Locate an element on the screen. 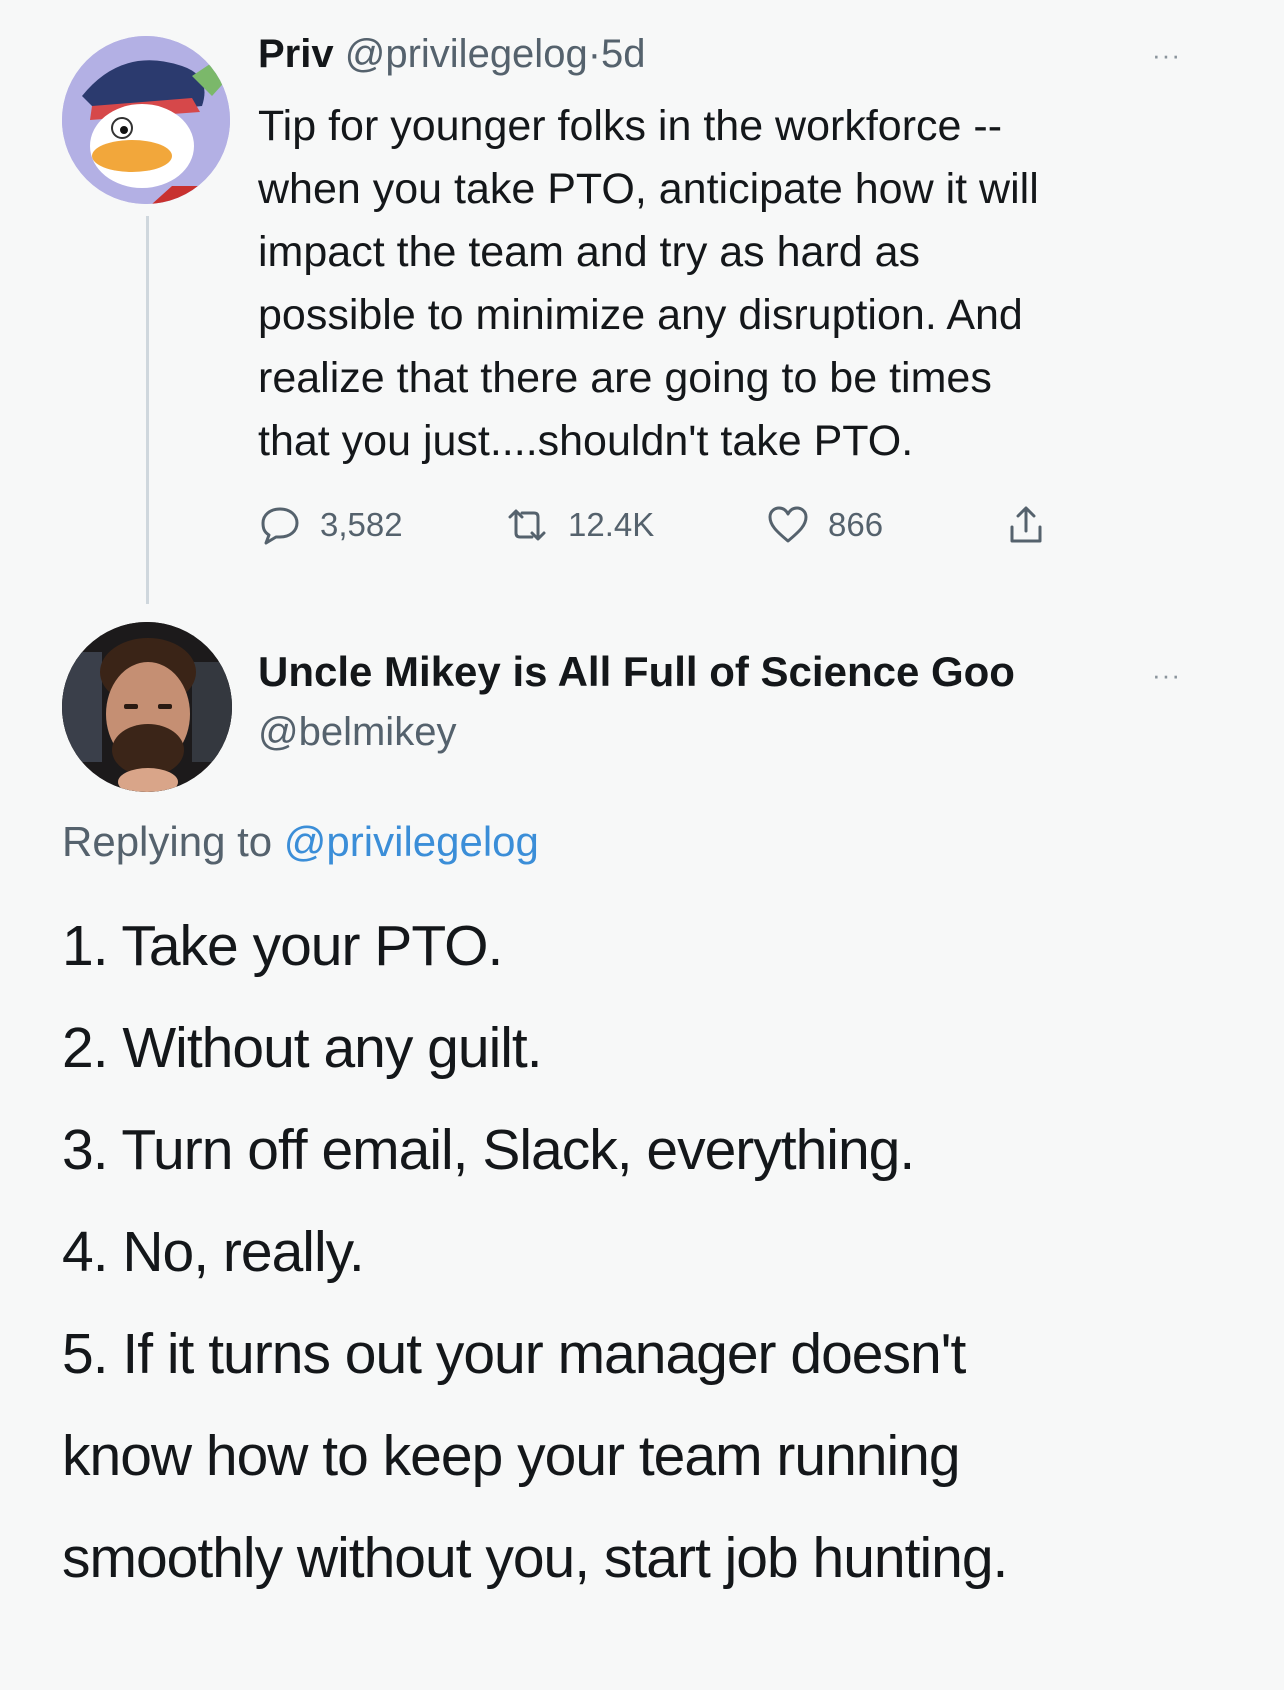  tweet-header: Priv @privilegelog·5d is located at coordinates (452, 54).